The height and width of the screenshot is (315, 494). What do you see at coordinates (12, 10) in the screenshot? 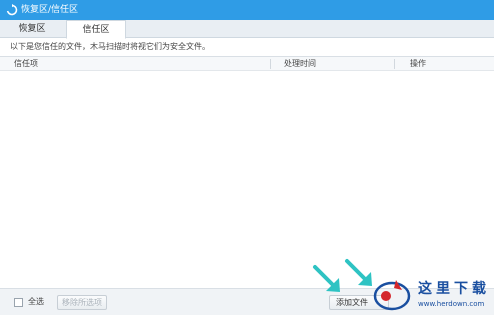
I see `refresh-icon` at bounding box center [12, 10].